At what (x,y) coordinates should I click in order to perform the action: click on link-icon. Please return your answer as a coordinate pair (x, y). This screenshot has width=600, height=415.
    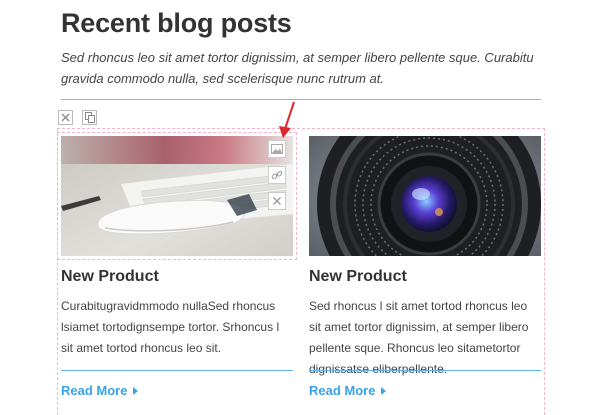
    Looking at the image, I should click on (277, 175).